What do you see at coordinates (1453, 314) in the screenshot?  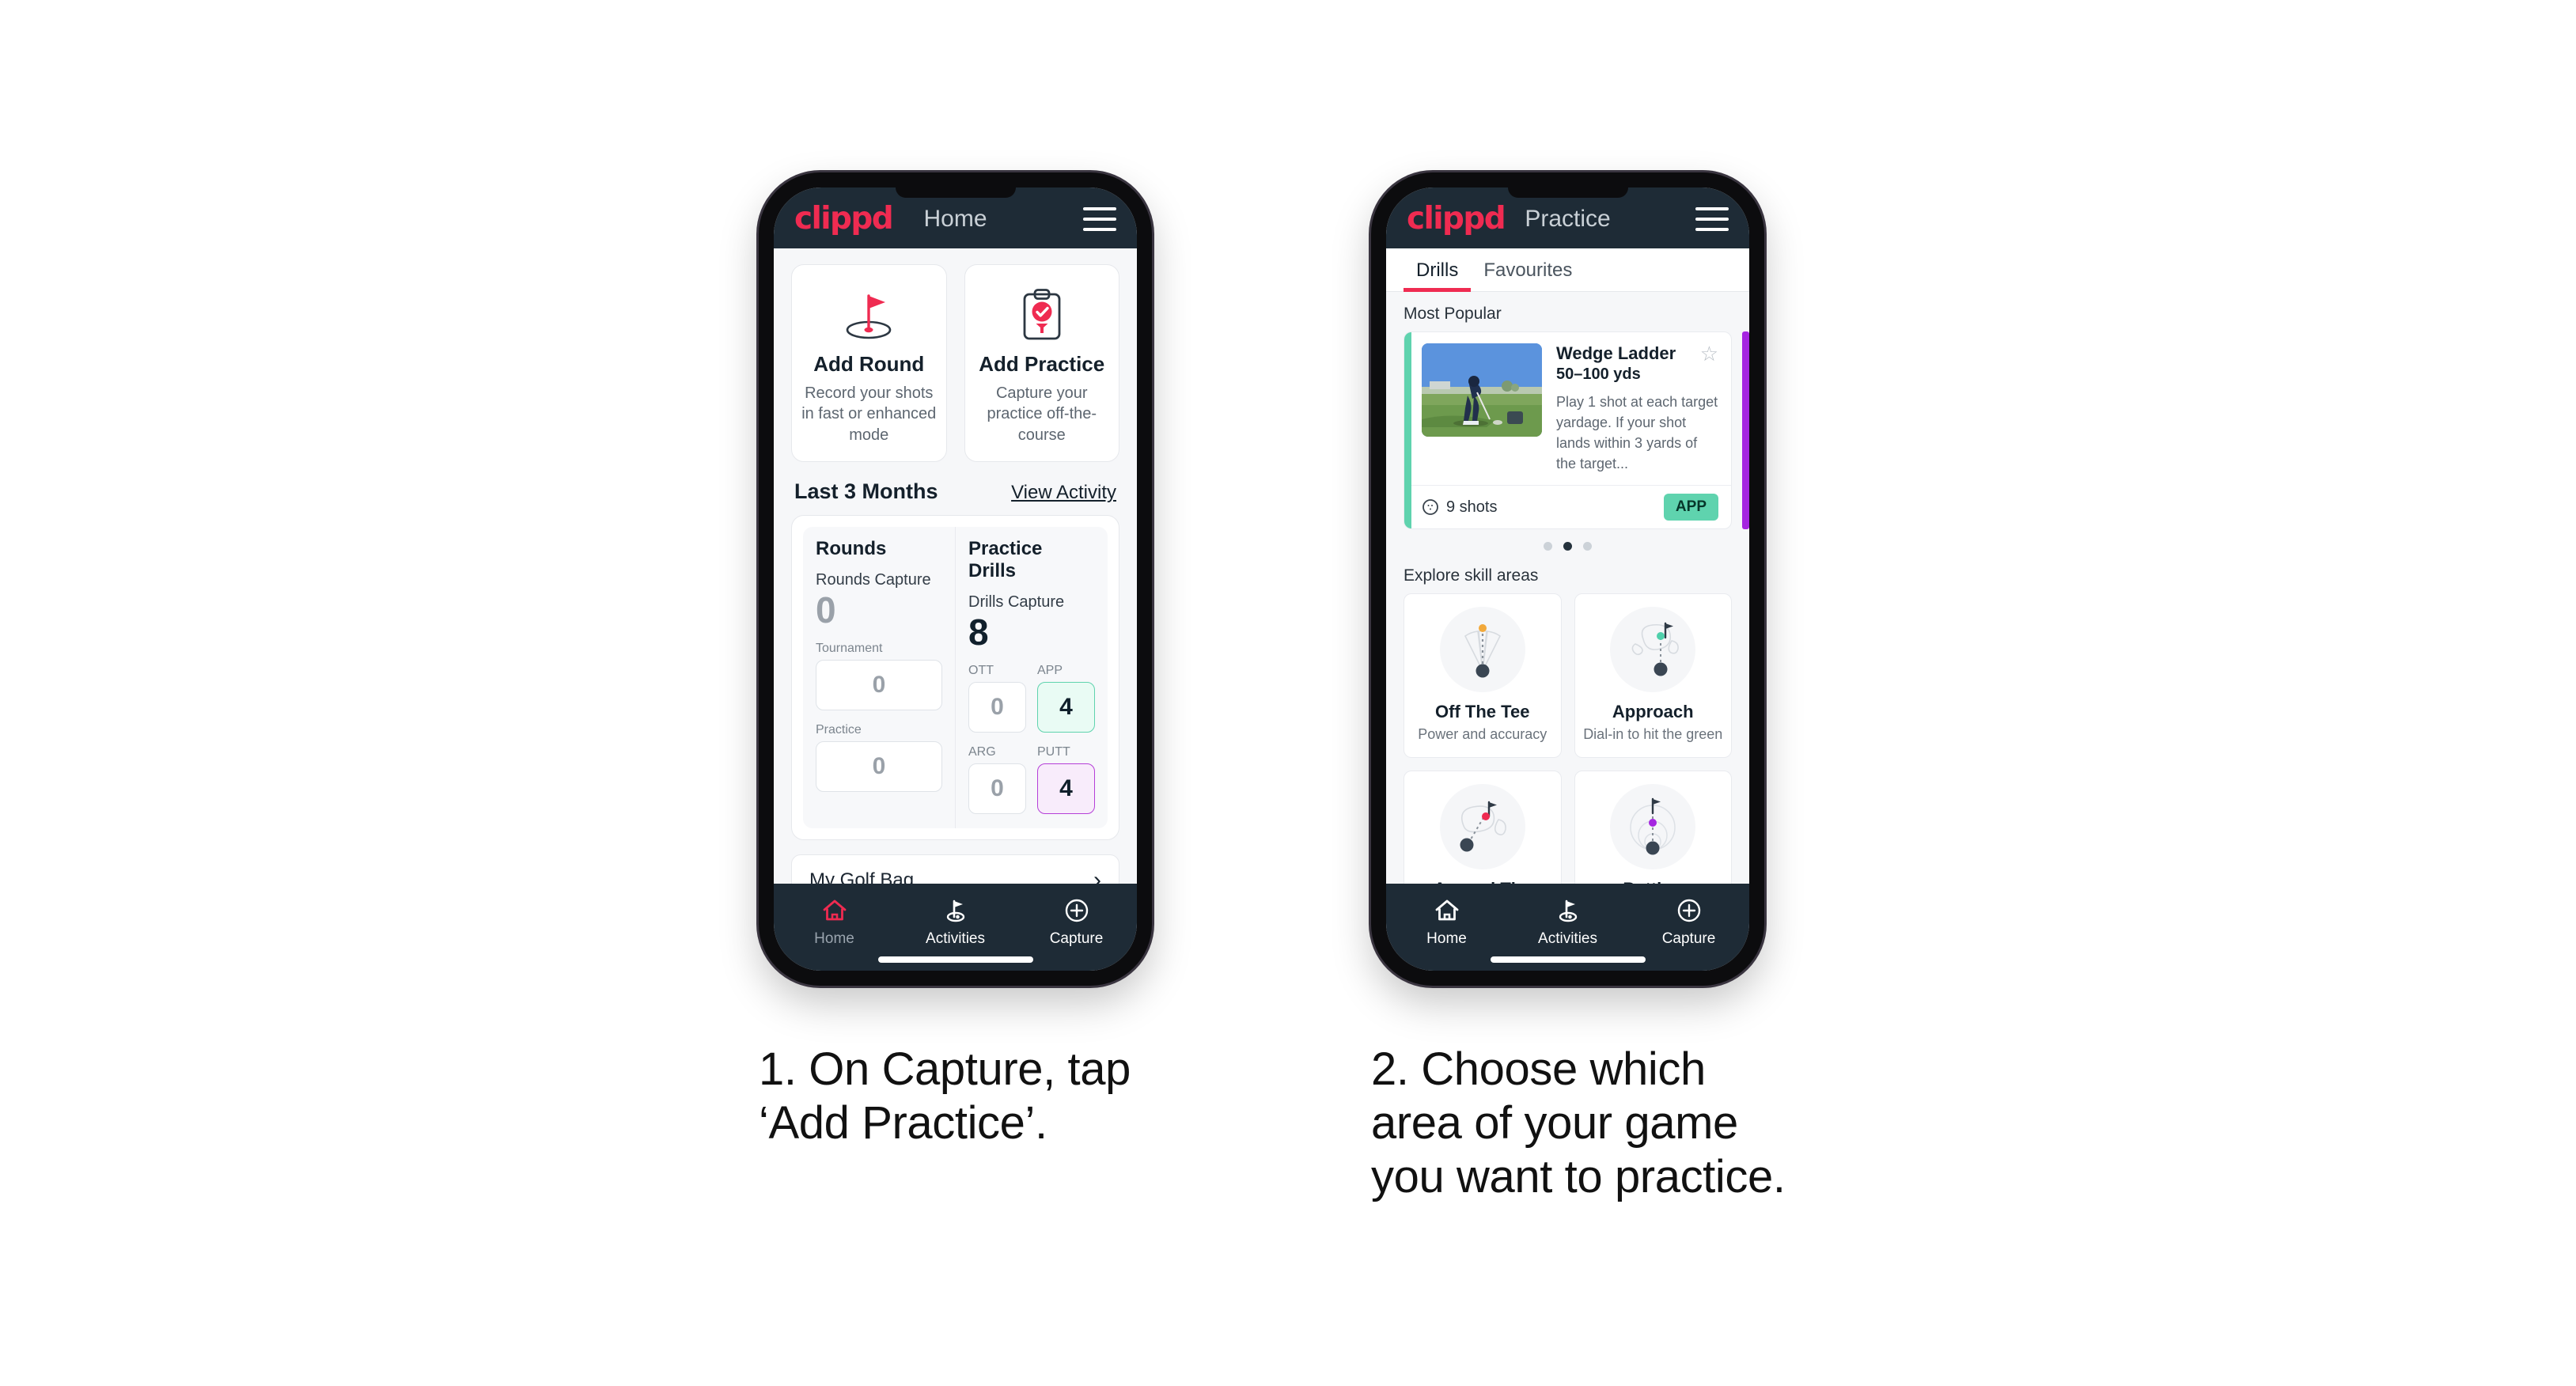 I see `most-popular-label: Most Popular` at bounding box center [1453, 314].